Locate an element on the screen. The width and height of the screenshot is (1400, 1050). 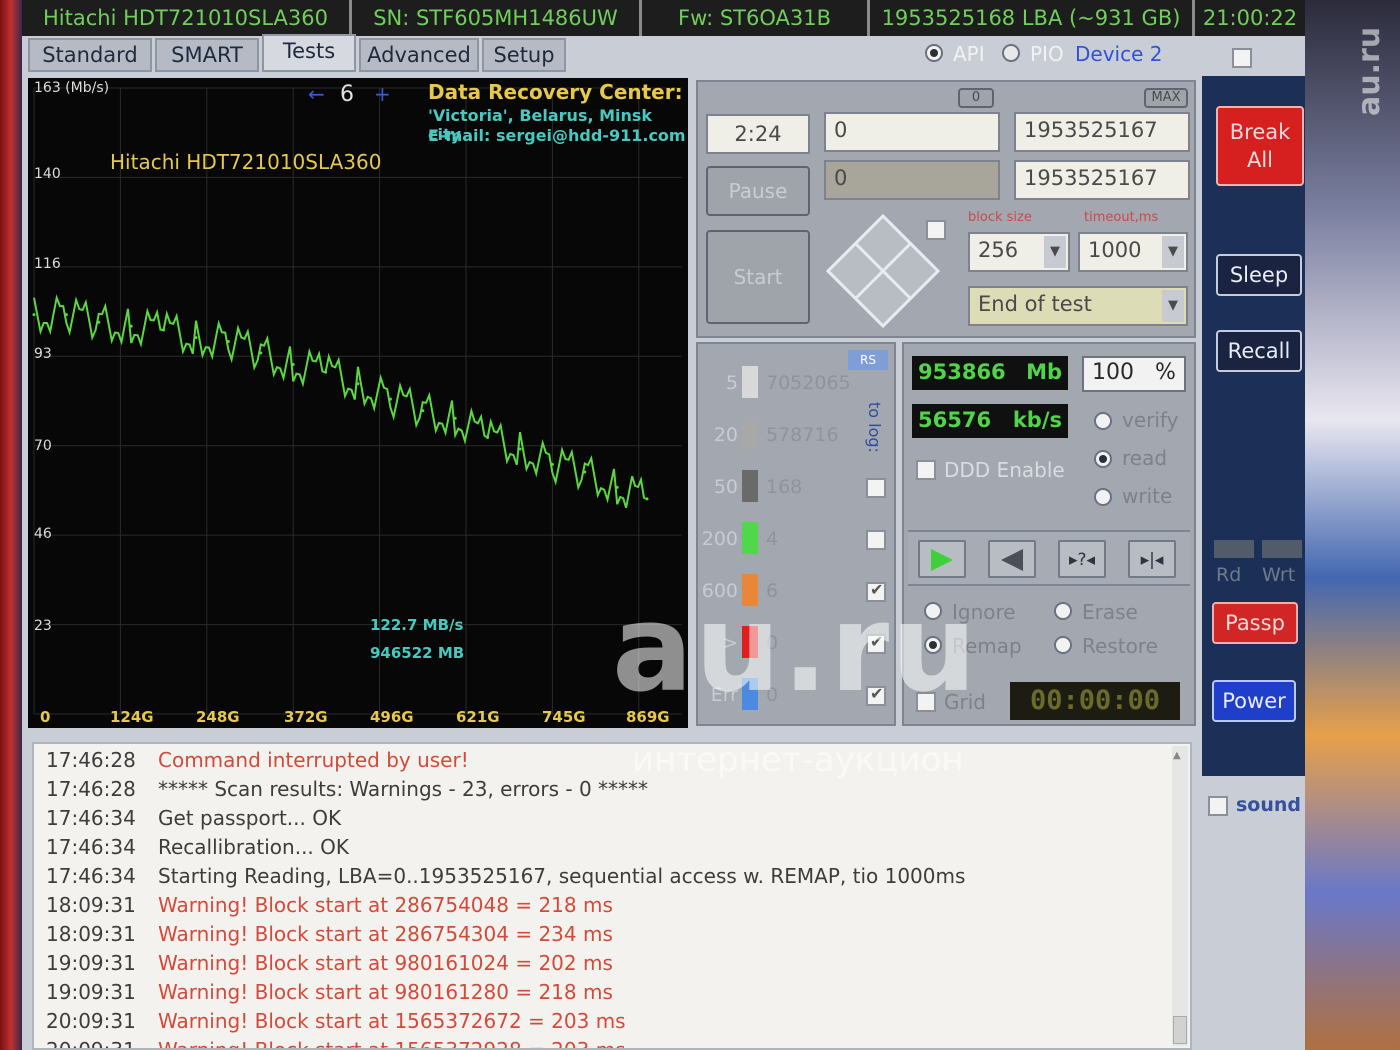
current-position: 946522 MB is located at coordinates (417, 653).